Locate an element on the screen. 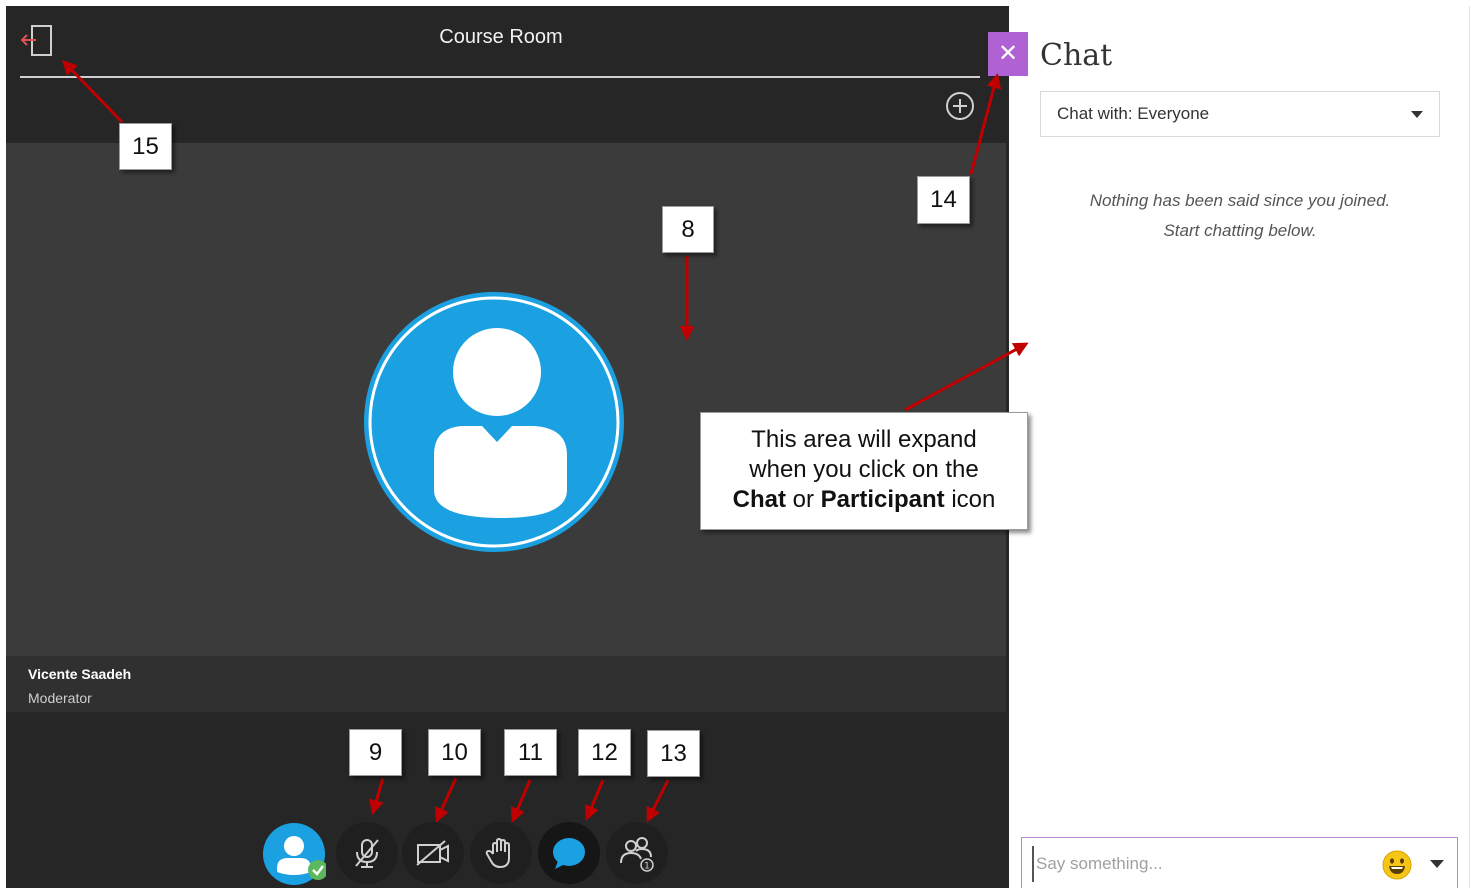 This screenshot has height=890, width=1477. emoji-icon is located at coordinates (1397, 865).